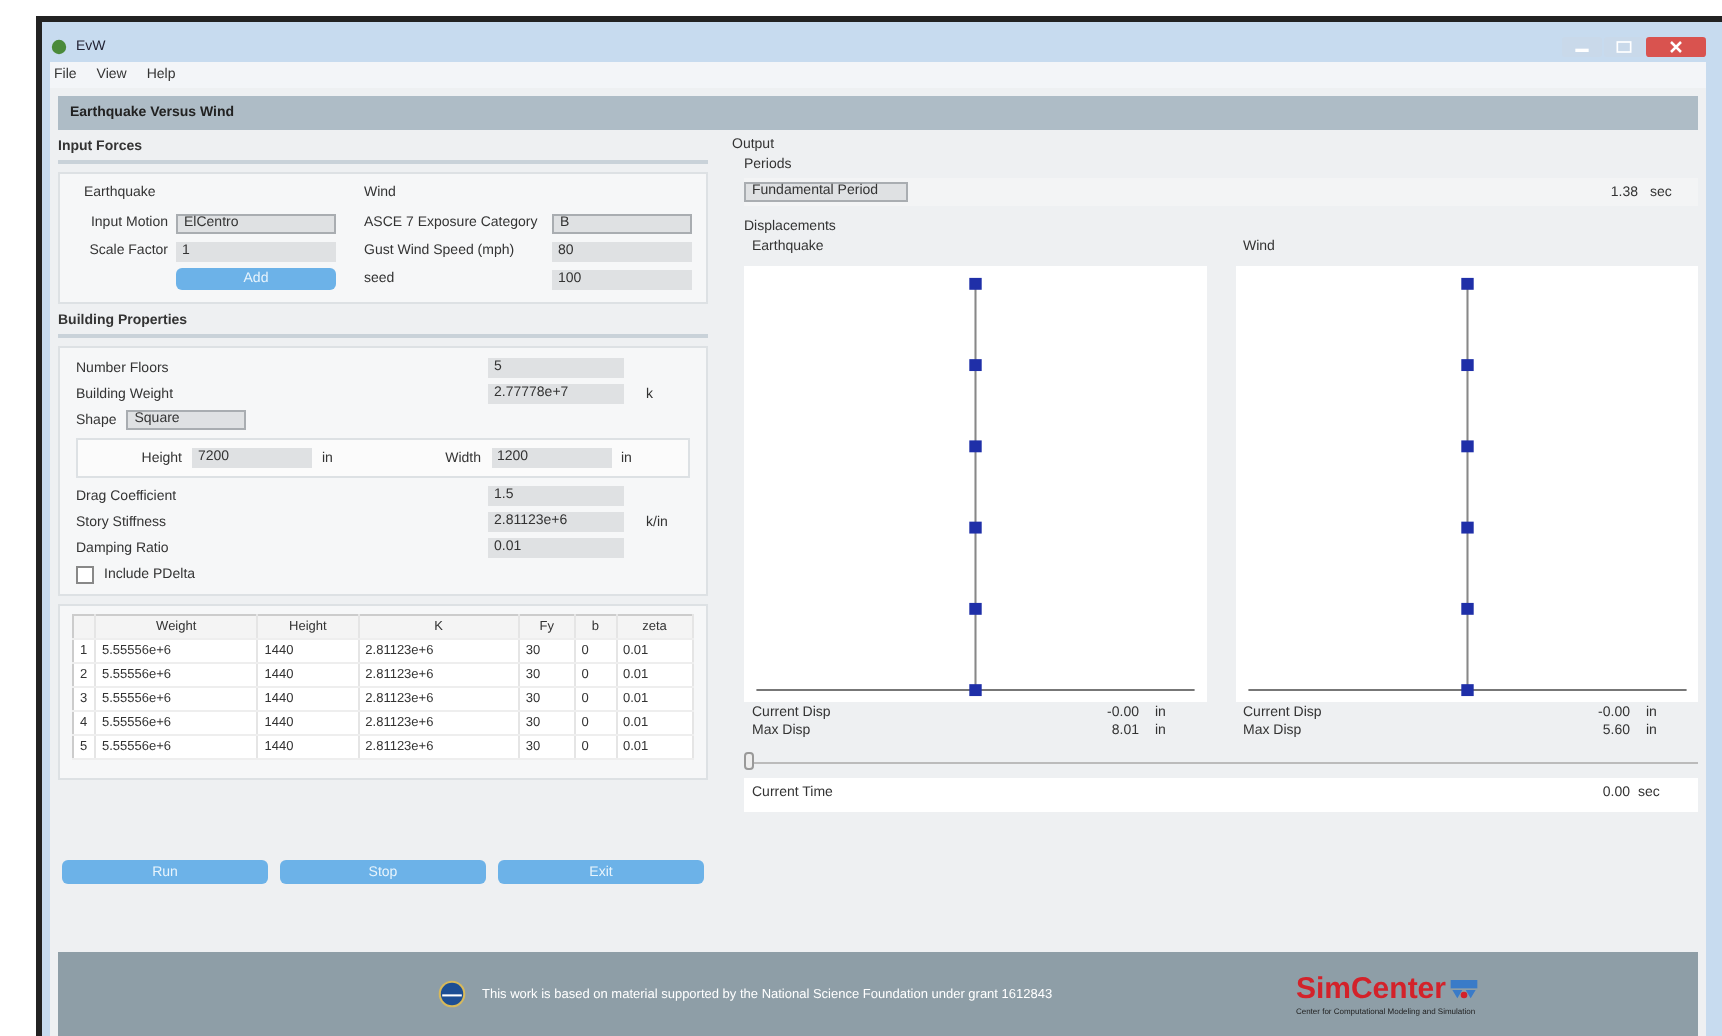  I want to click on close-button, so click(1676, 46).